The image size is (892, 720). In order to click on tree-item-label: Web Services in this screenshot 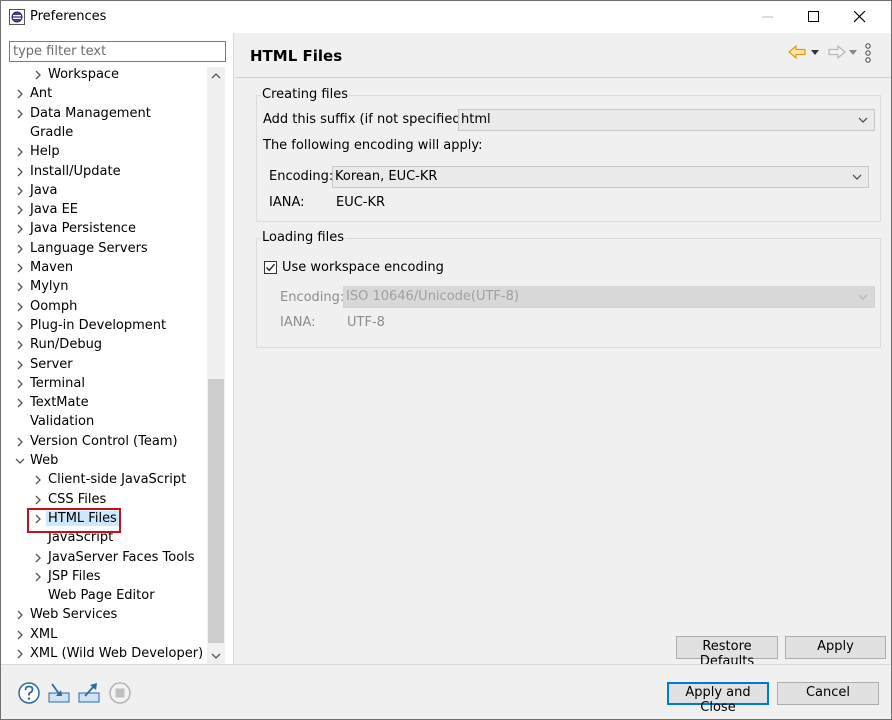, I will do `click(74, 615)`.